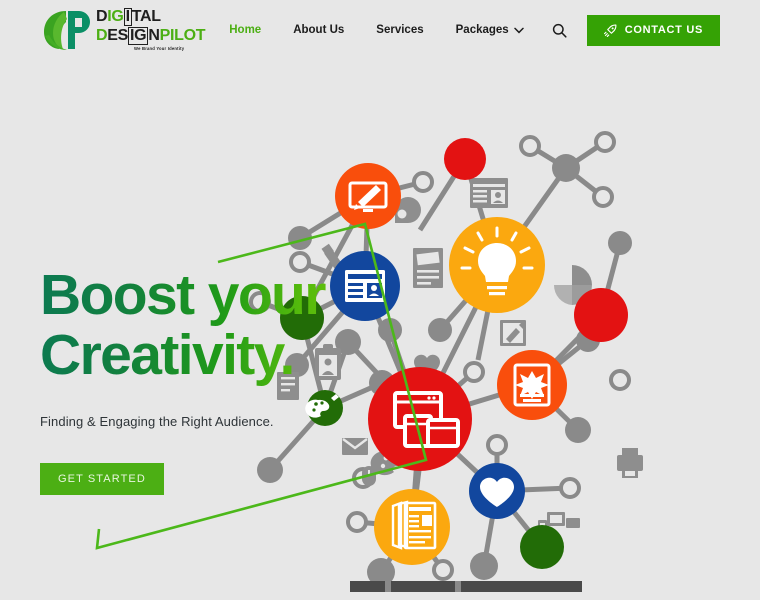  What do you see at coordinates (532, 385) in the screenshot?
I see `node-burst-poster` at bounding box center [532, 385].